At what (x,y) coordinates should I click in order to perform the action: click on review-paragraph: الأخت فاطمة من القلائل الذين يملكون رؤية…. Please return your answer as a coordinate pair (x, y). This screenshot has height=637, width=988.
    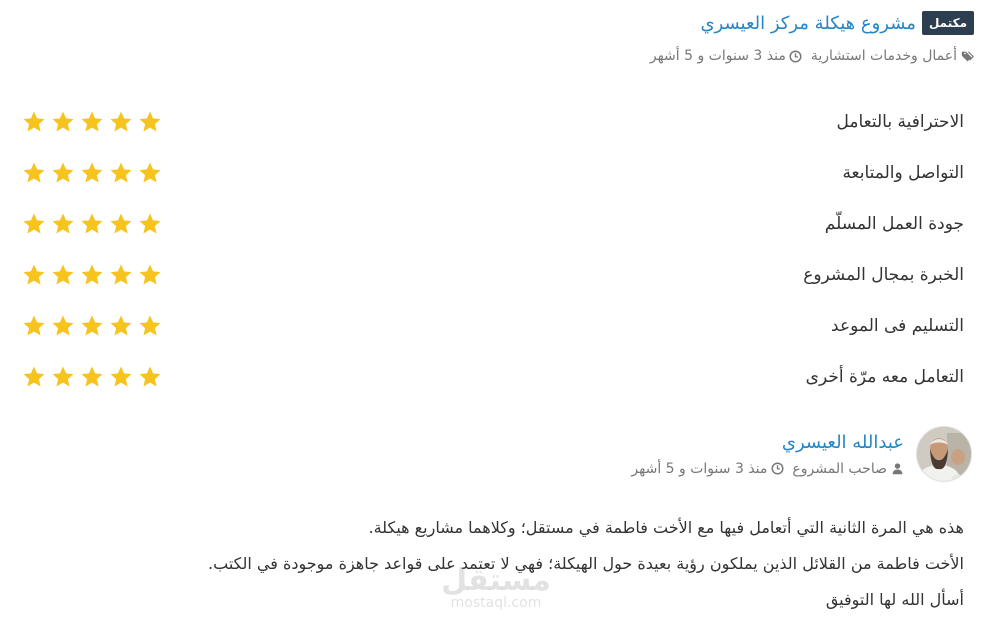
    Looking at the image, I should click on (586, 563).